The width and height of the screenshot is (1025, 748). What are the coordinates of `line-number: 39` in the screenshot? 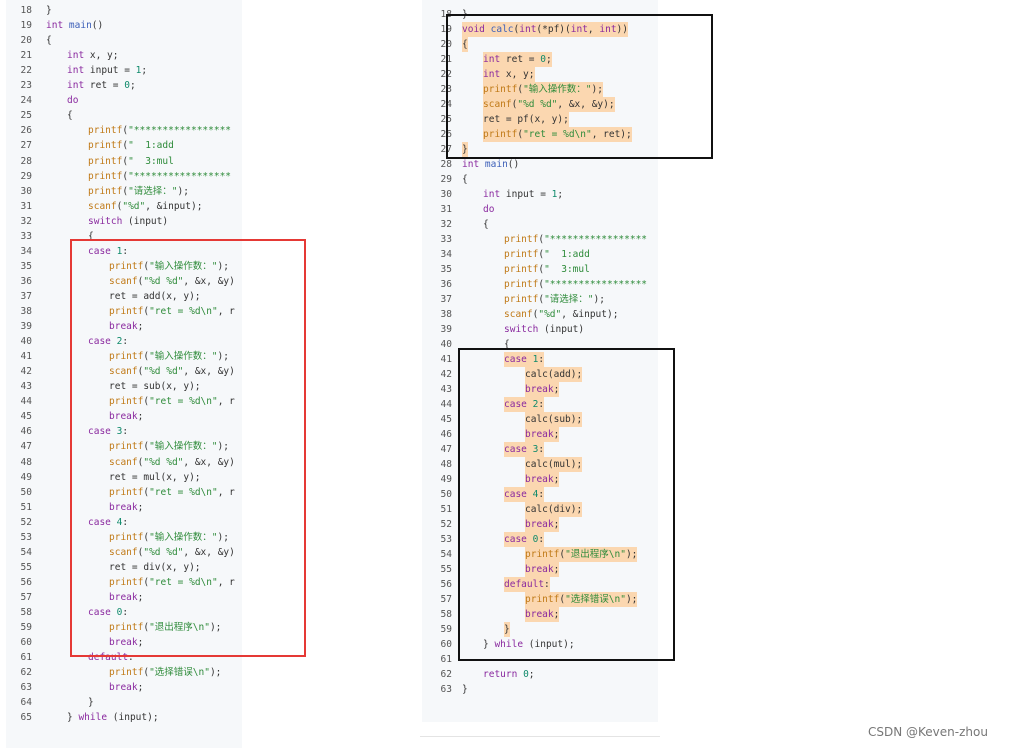 It's located at (446, 329).